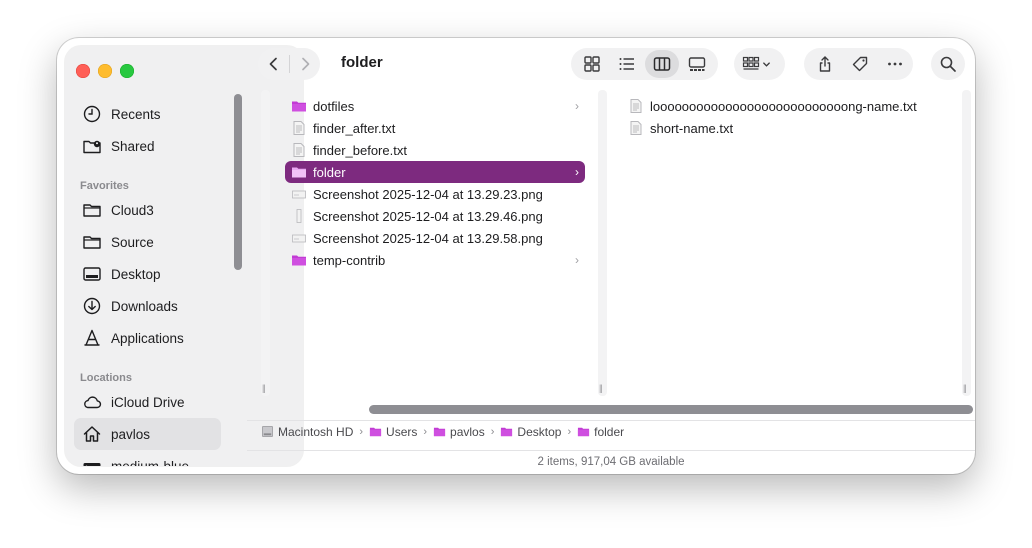  What do you see at coordinates (692, 128) in the screenshot?
I see `item-label: short-name.txt` at bounding box center [692, 128].